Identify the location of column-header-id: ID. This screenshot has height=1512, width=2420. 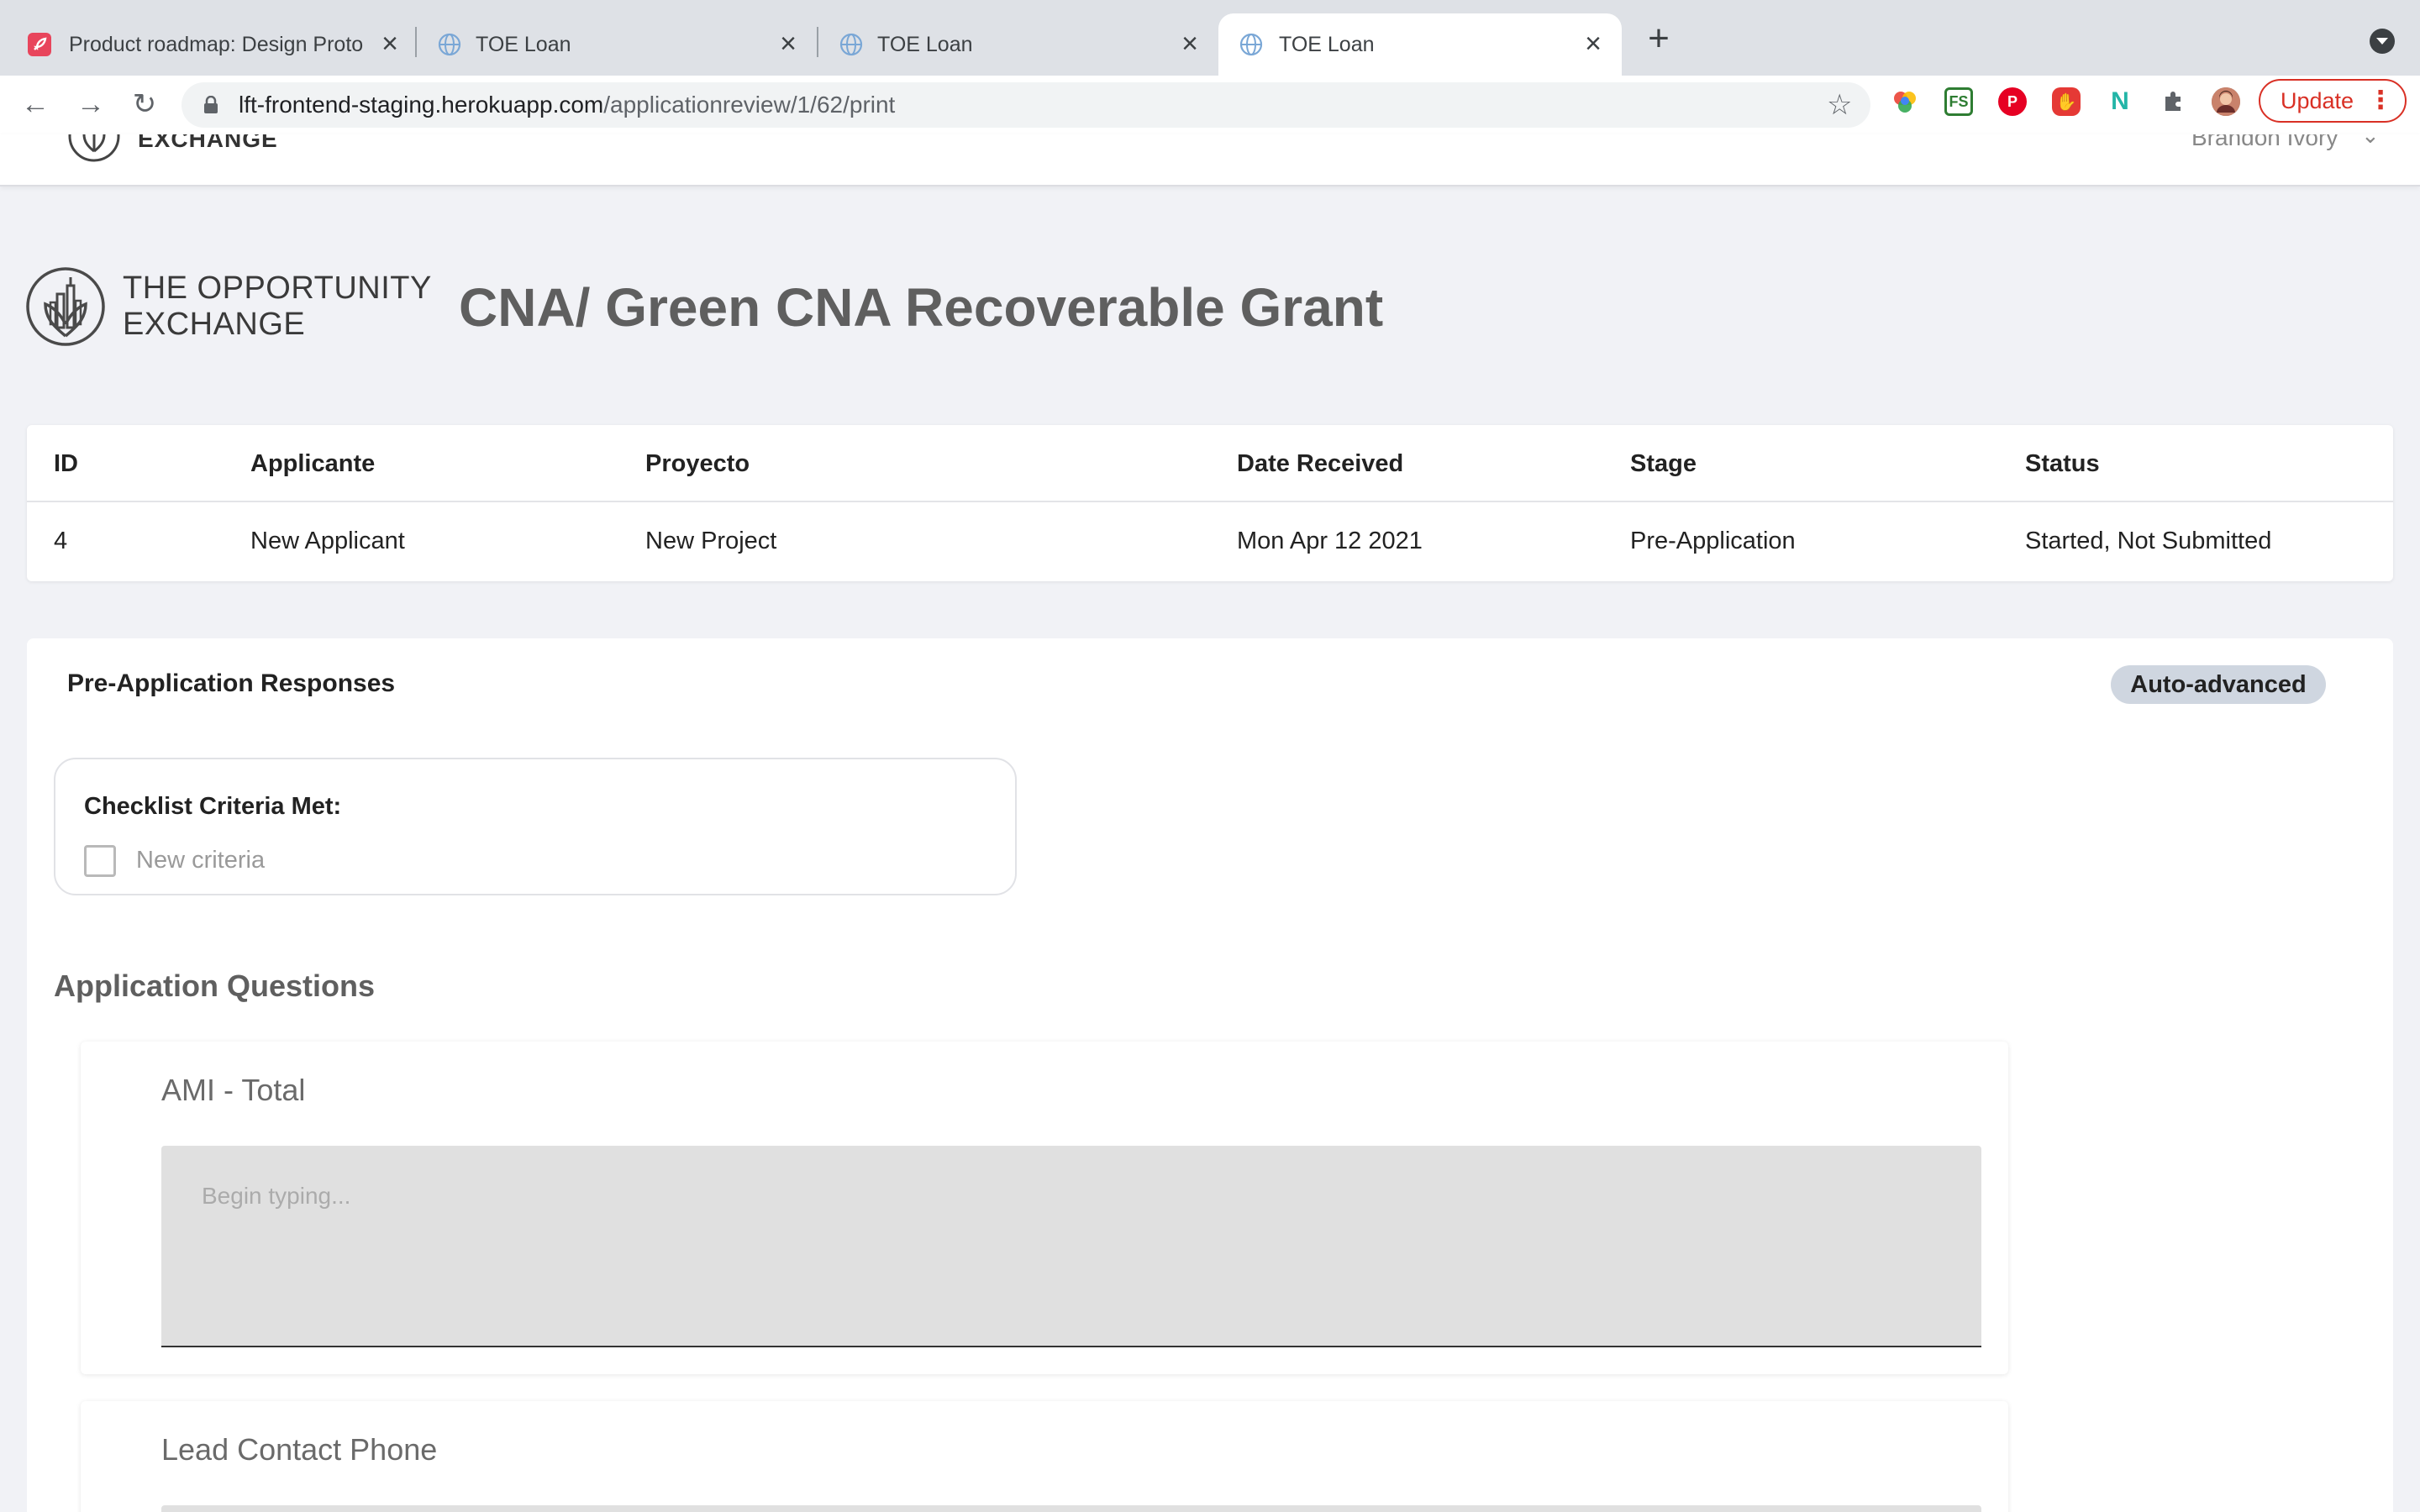
(66, 463).